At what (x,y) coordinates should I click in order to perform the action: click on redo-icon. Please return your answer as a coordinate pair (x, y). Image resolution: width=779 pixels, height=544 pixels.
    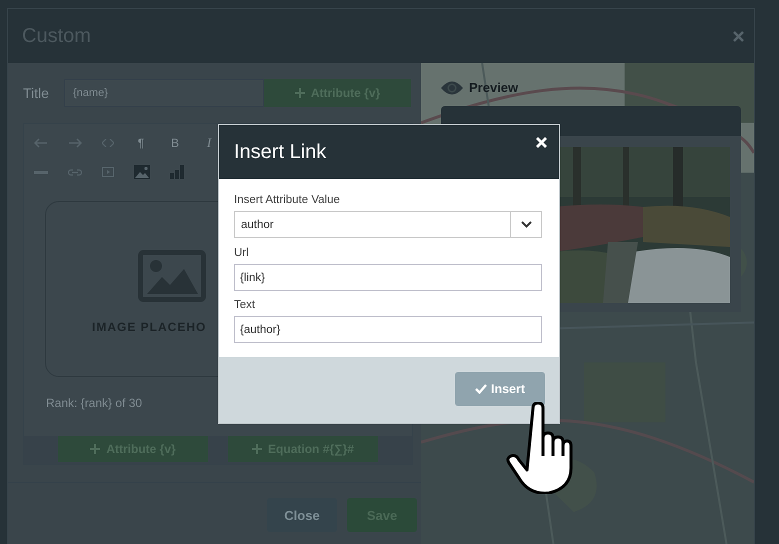
    Looking at the image, I should click on (75, 143).